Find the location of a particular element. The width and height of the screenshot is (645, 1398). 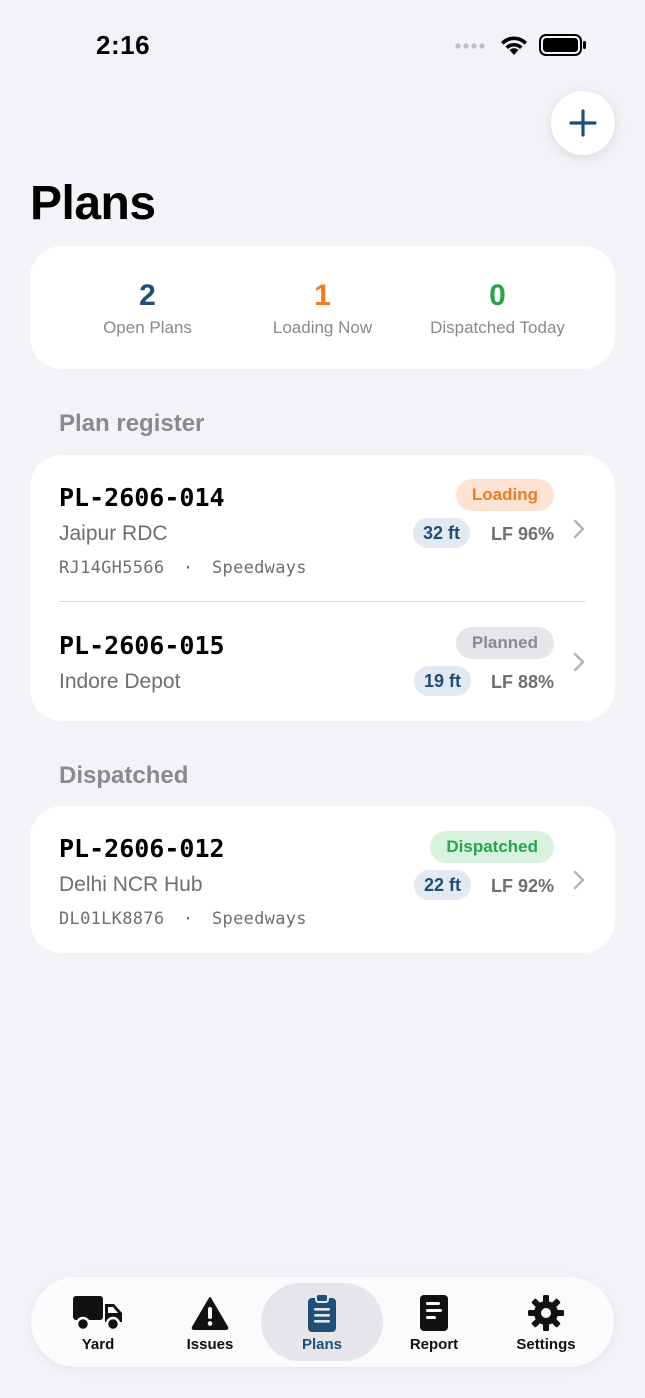

plan-id: PL-2606-014 is located at coordinates (142, 497).